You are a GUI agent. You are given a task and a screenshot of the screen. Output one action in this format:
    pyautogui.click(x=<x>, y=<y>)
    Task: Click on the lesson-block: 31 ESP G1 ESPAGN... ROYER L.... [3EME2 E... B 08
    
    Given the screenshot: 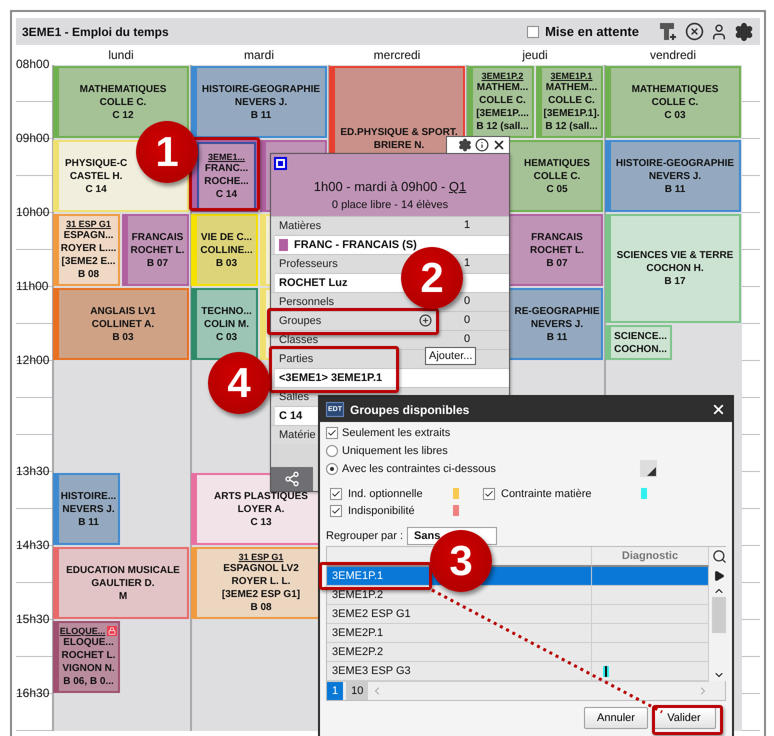 What is the action you would take?
    pyautogui.click(x=86, y=250)
    